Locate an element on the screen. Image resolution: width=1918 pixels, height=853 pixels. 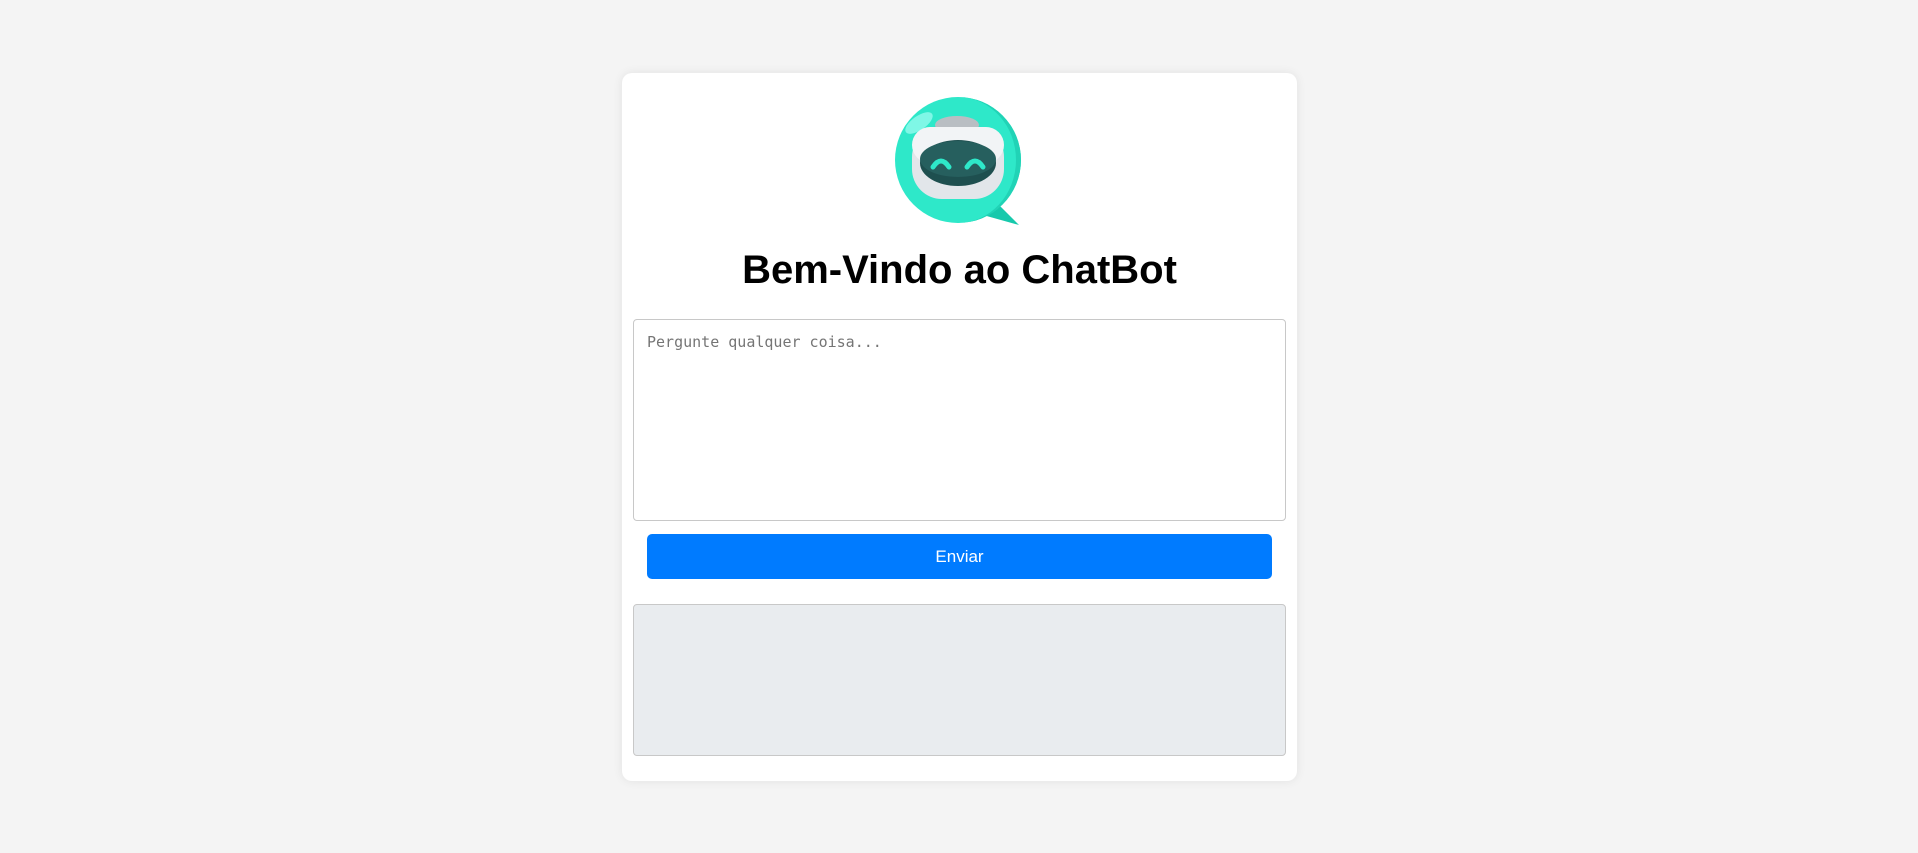
response-box is located at coordinates (959, 680).